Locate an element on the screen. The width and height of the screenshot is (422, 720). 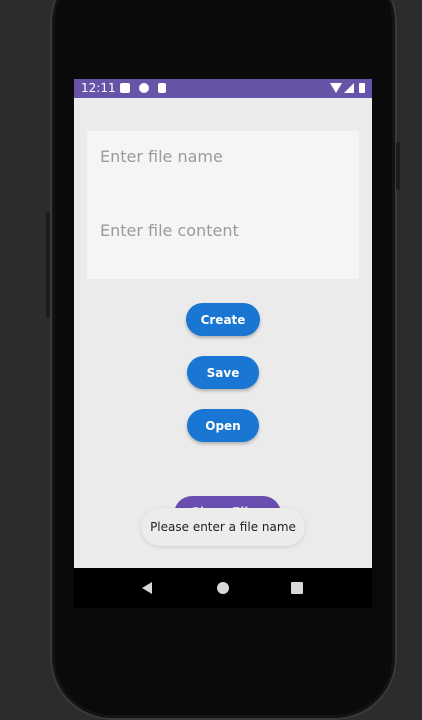
file-content-input: Enter file content is located at coordinates (169, 230).